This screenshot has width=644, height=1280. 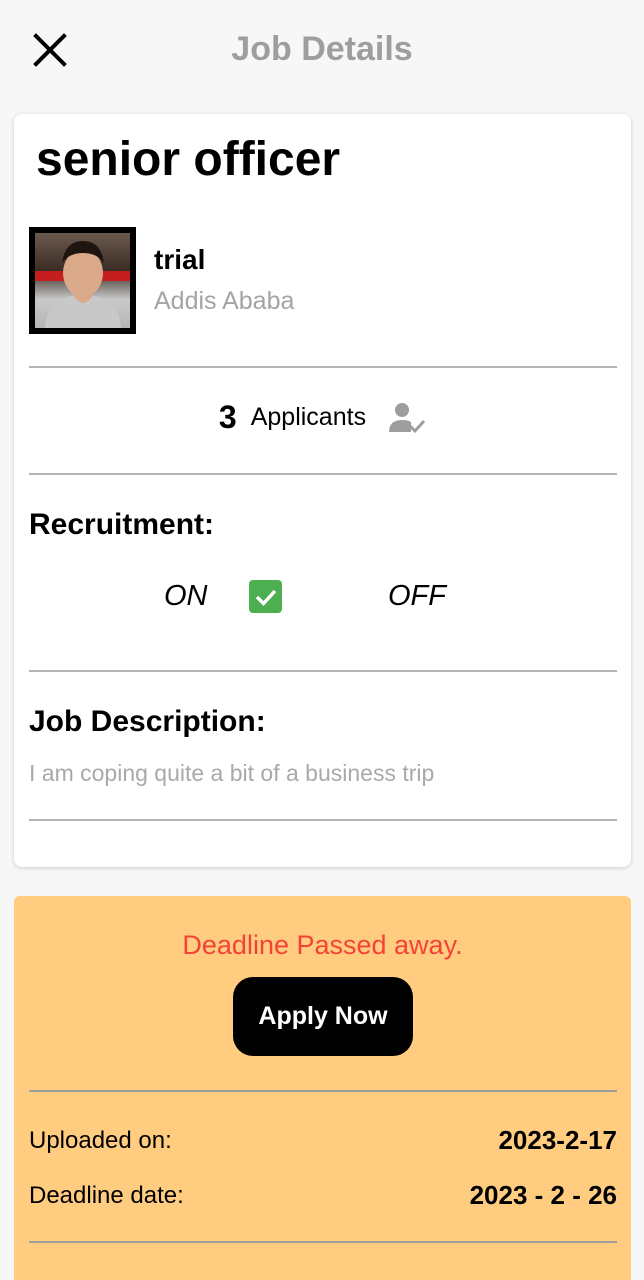 I want to click on recruitment-heading: Recruitment:, so click(x=122, y=524).